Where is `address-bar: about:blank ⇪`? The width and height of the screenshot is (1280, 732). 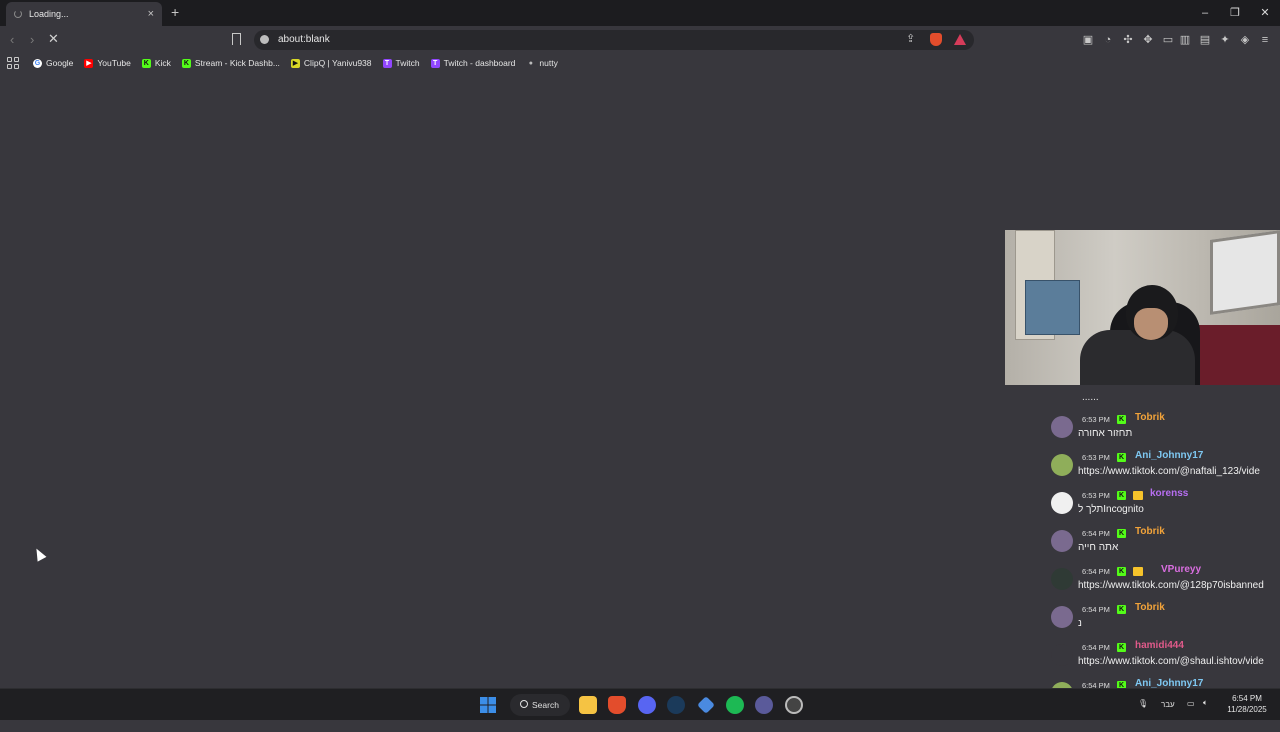
address-bar: about:blank ⇪ is located at coordinates (614, 40).